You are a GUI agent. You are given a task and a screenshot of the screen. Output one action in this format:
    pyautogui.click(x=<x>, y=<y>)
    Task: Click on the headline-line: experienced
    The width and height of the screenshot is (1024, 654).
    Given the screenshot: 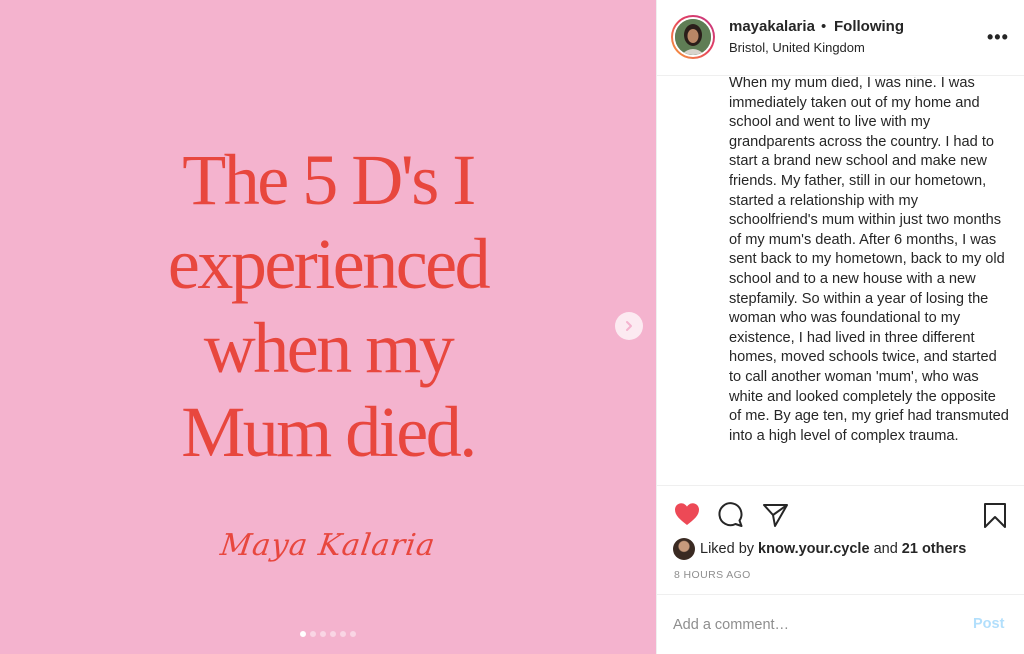 What is the action you would take?
    pyautogui.click(x=329, y=264)
    